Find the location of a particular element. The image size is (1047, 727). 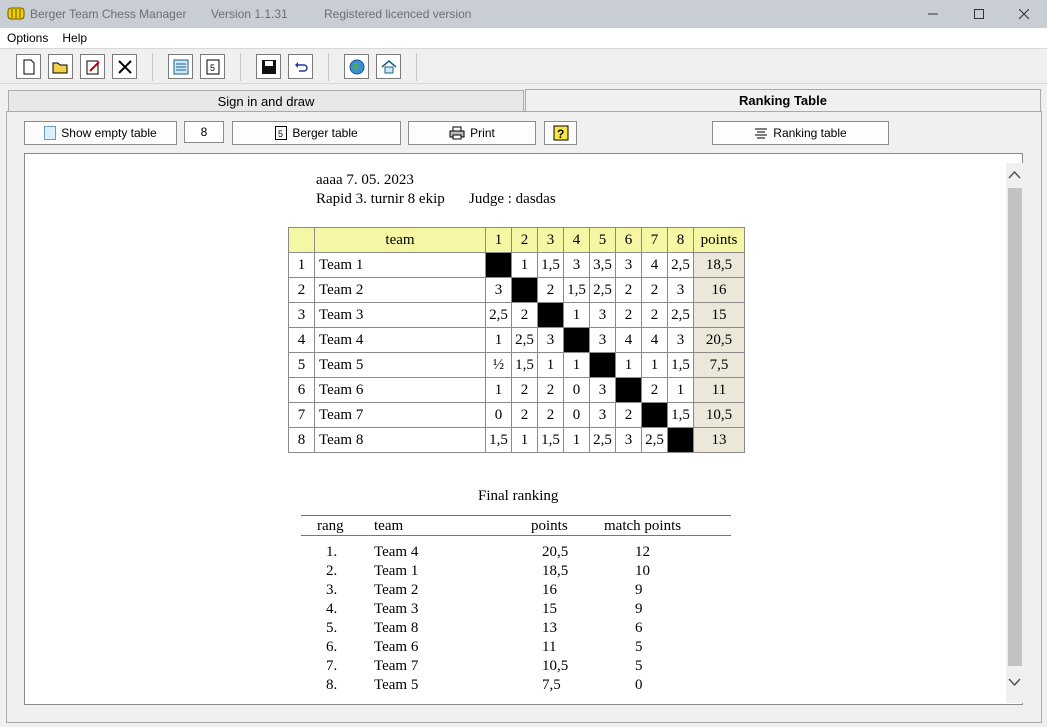

header-round: 8 is located at coordinates (680, 240).